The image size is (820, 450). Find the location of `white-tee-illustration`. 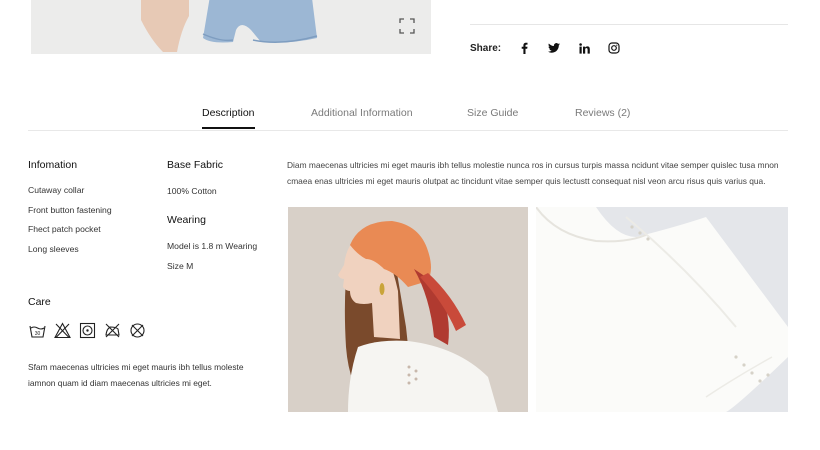

white-tee-illustration is located at coordinates (662, 309).